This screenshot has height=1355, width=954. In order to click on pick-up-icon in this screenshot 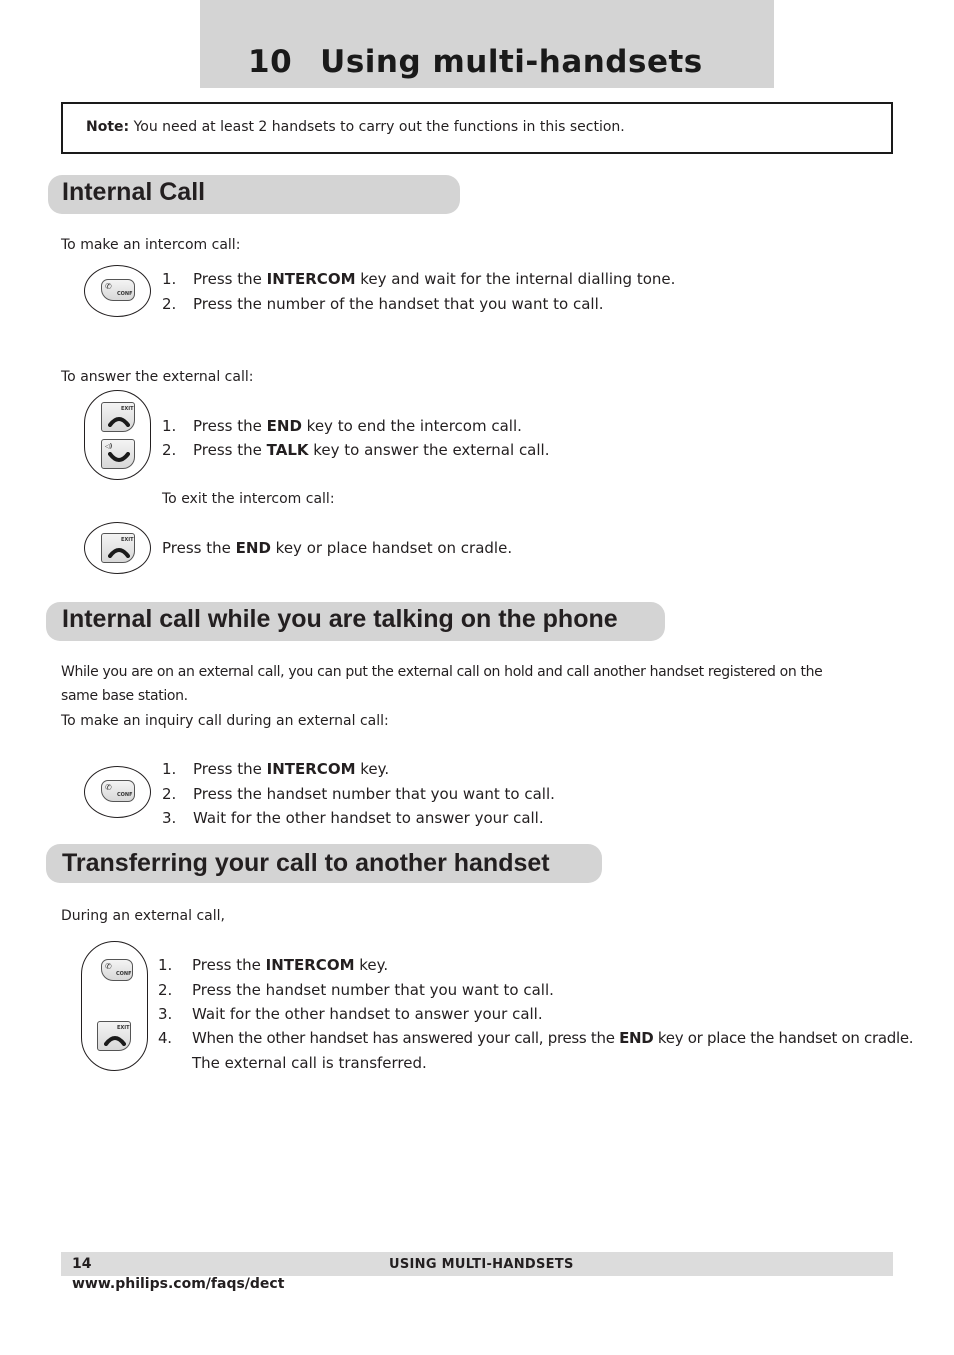, I will do `click(119, 457)`.